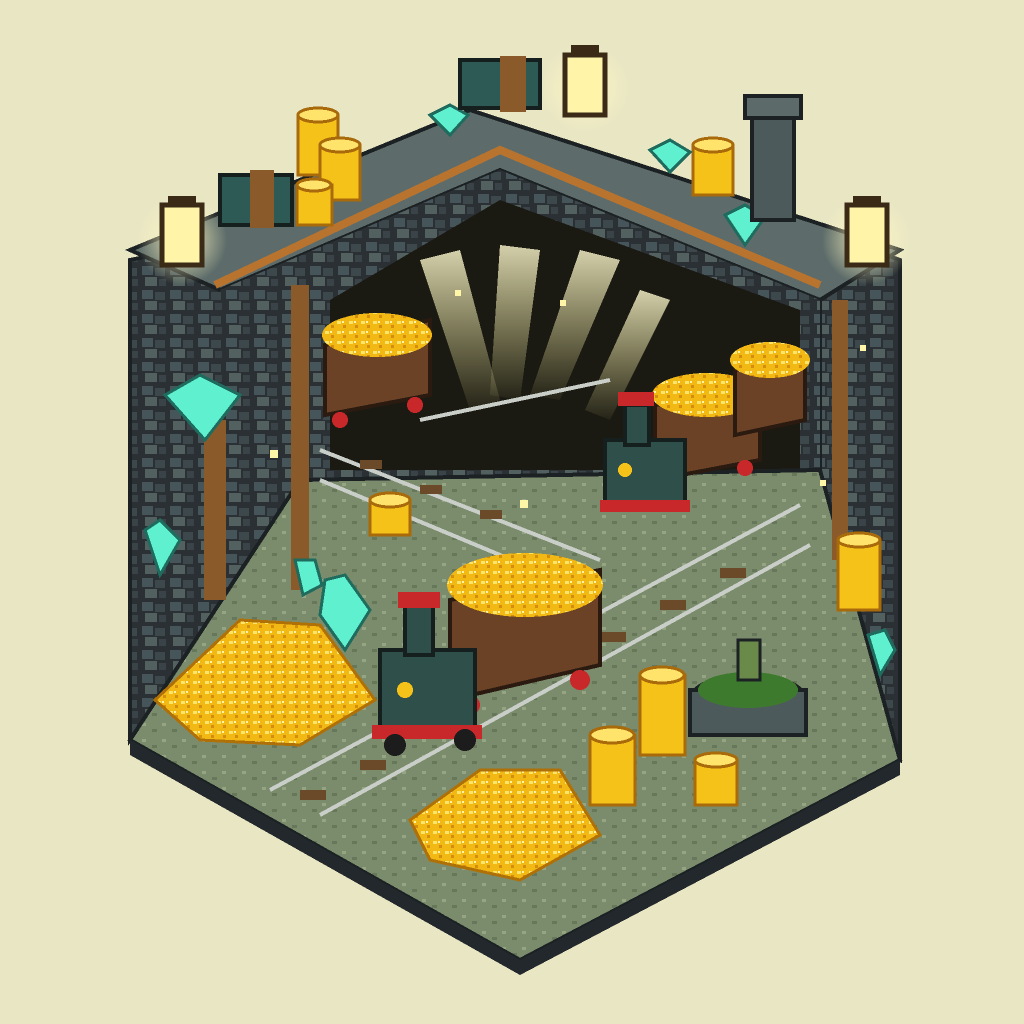  What do you see at coordinates (773, 158) in the screenshot?
I see `vent-chimney` at bounding box center [773, 158].